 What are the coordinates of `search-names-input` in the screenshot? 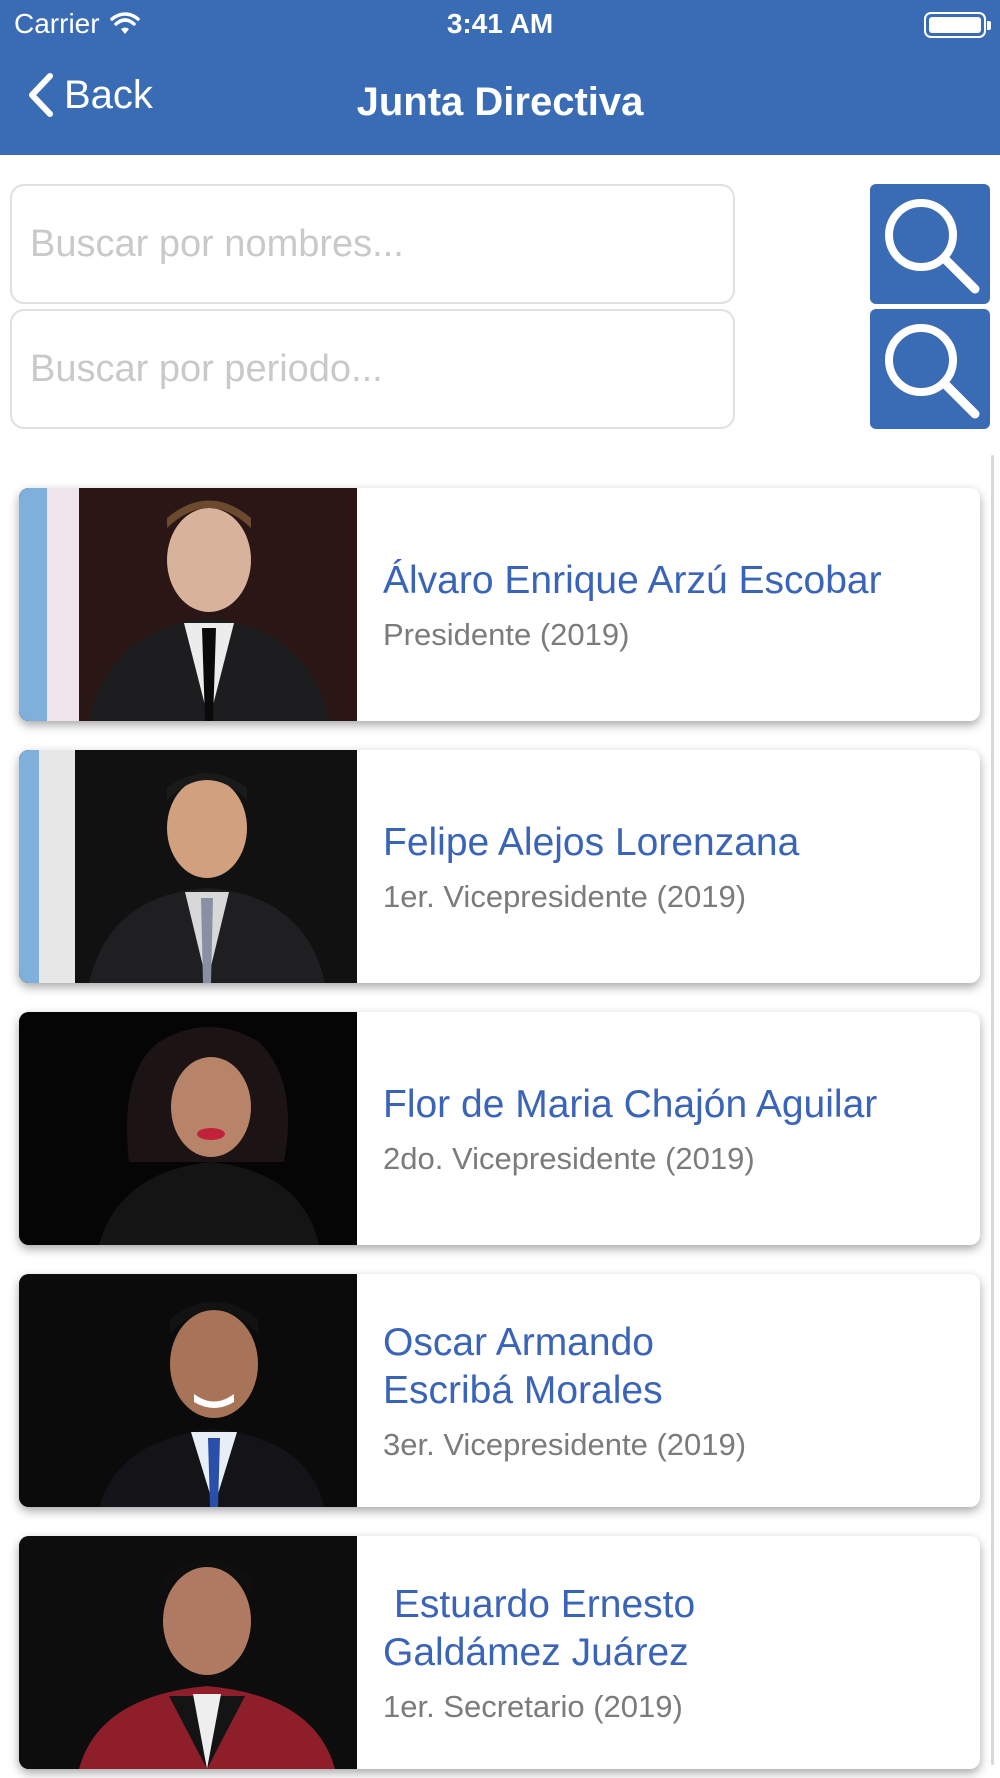 It's located at (372, 244).